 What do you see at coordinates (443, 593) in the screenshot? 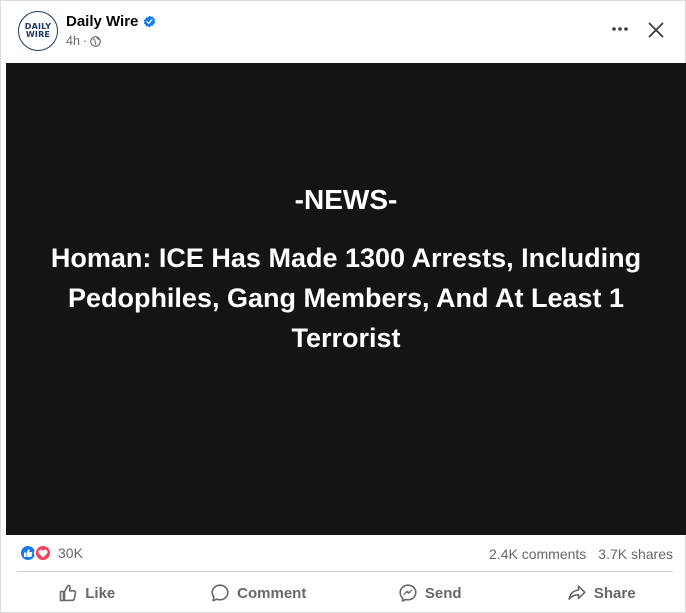
I see `send-label: Send` at bounding box center [443, 593].